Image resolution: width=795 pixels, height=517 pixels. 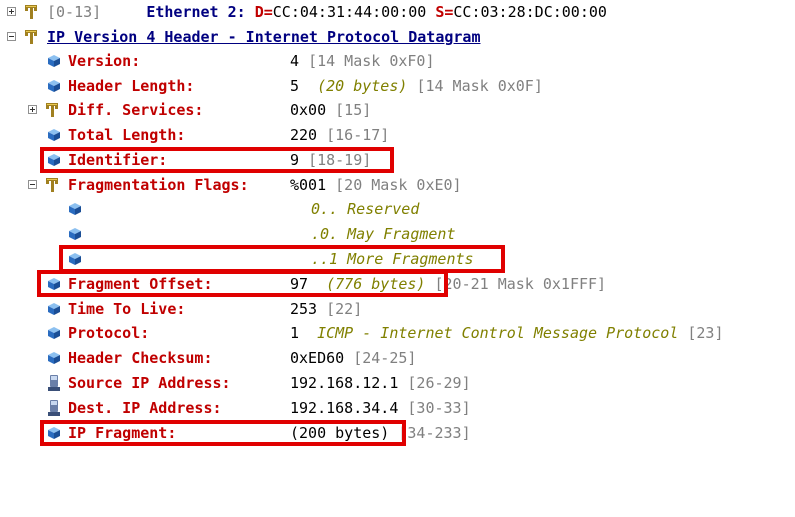 What do you see at coordinates (397, 309) in the screenshot?
I see `field-row-ttl: Time To Live: 253 [22]` at bounding box center [397, 309].